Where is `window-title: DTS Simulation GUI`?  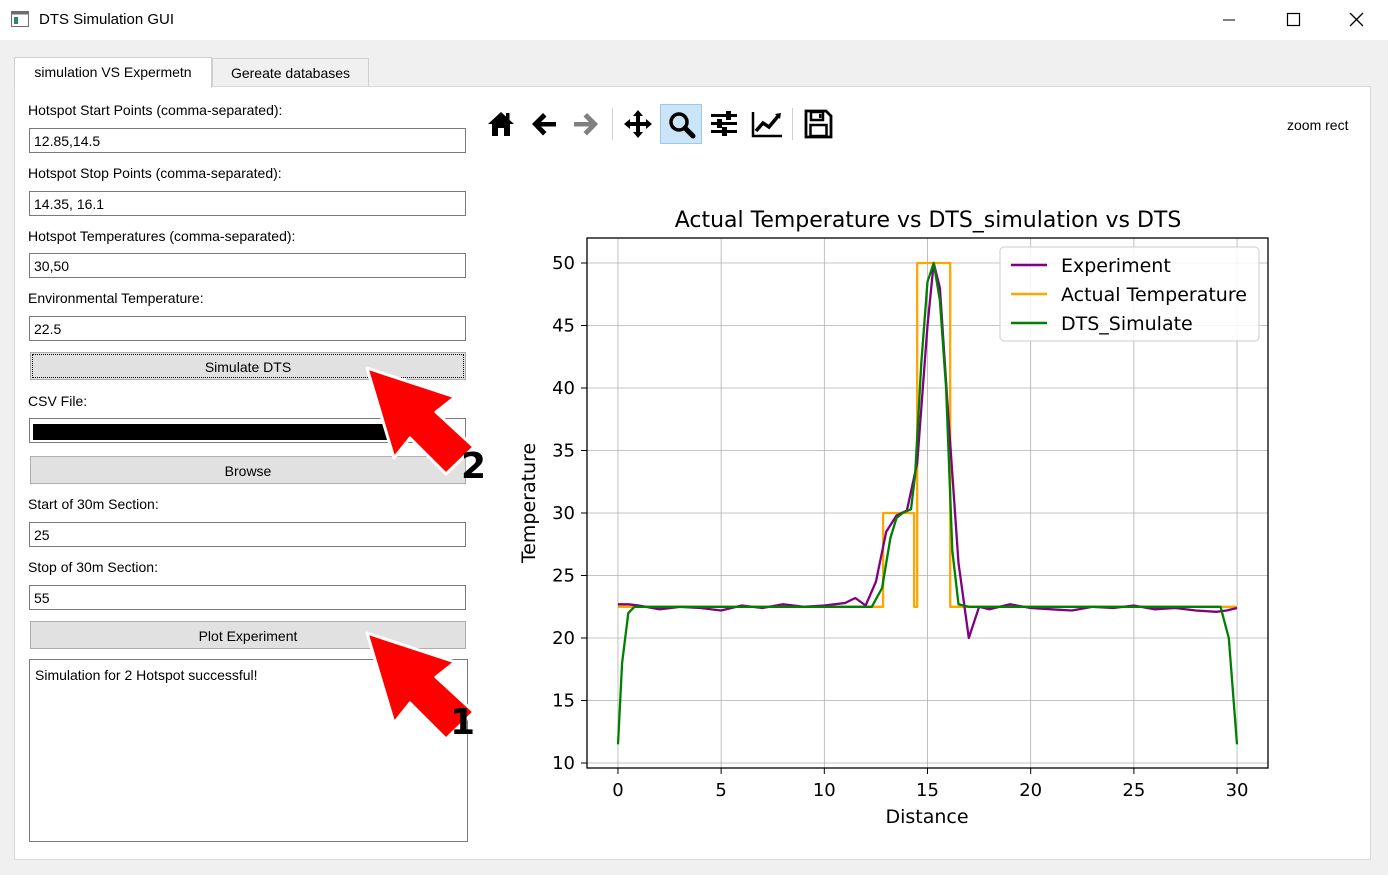
window-title: DTS Simulation GUI is located at coordinates (107, 19).